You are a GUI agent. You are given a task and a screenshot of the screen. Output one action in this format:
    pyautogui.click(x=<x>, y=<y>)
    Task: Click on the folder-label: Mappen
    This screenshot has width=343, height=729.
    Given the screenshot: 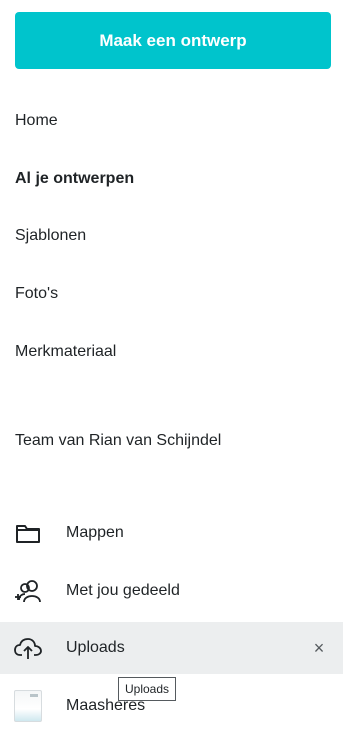 What is the action you would take?
    pyautogui.click(x=95, y=532)
    